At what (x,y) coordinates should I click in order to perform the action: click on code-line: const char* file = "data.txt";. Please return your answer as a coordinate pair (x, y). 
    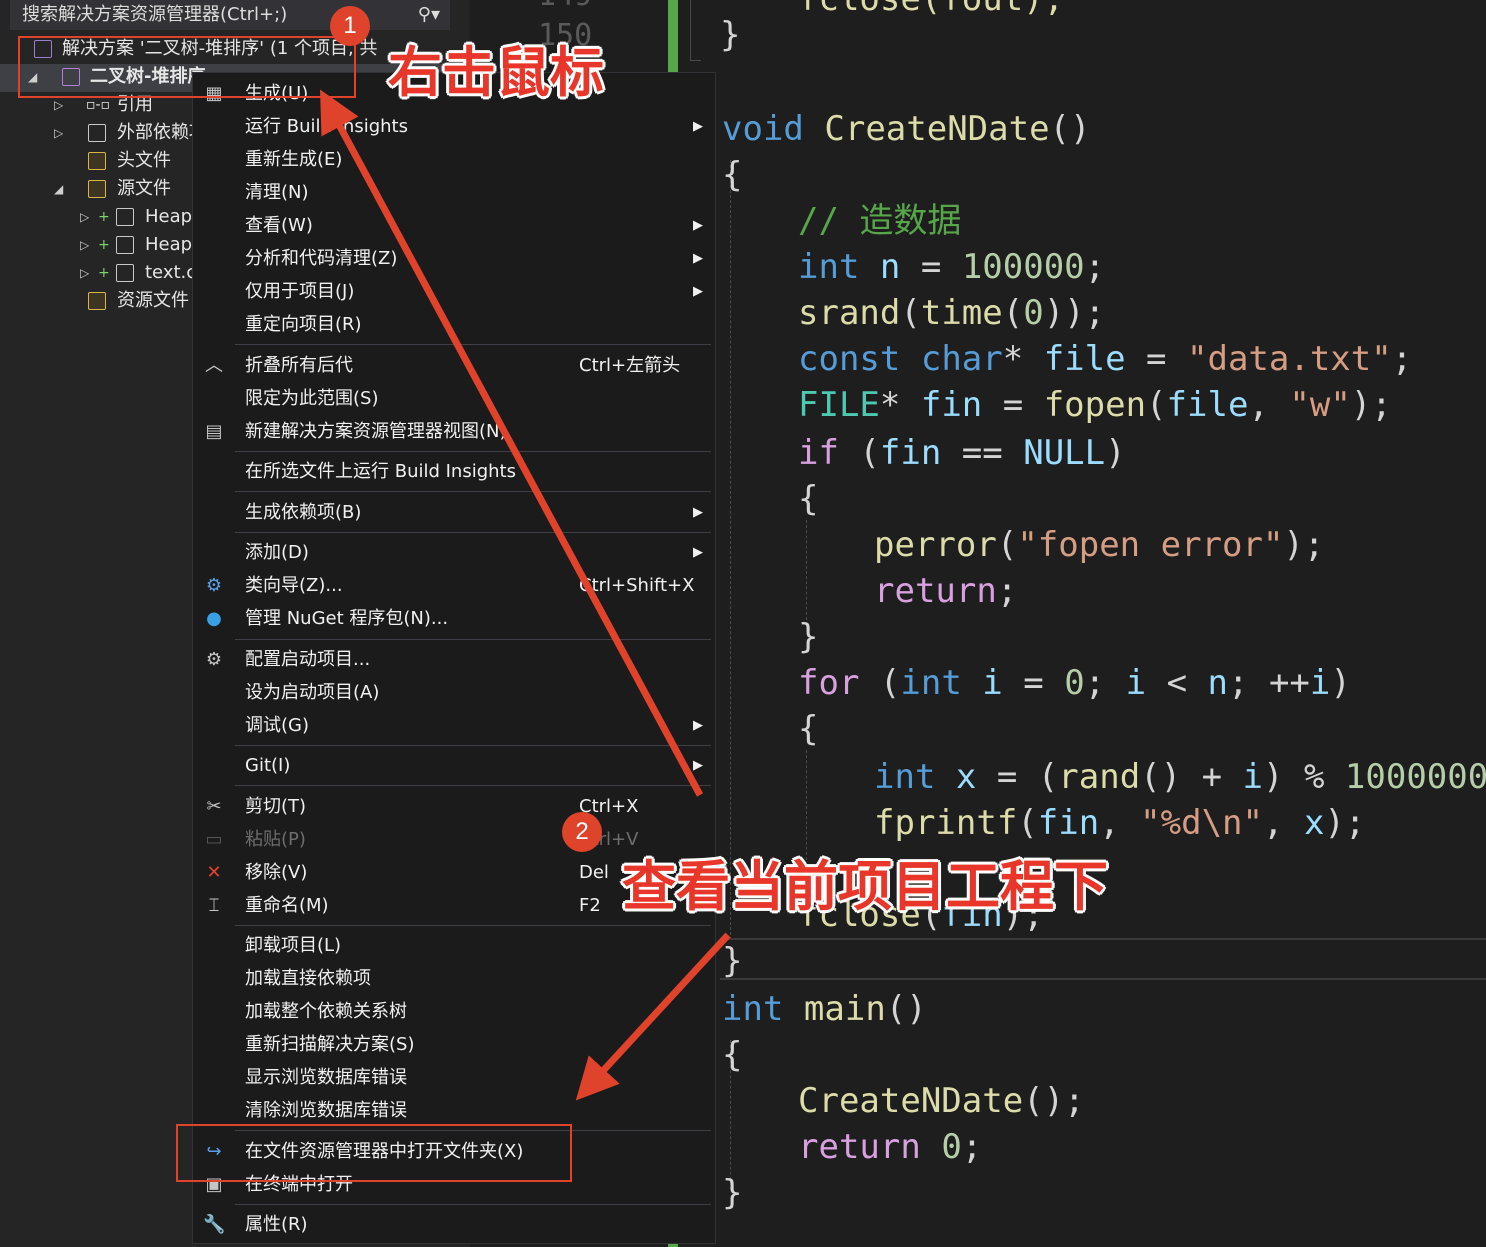
    Looking at the image, I should click on (1105, 359).